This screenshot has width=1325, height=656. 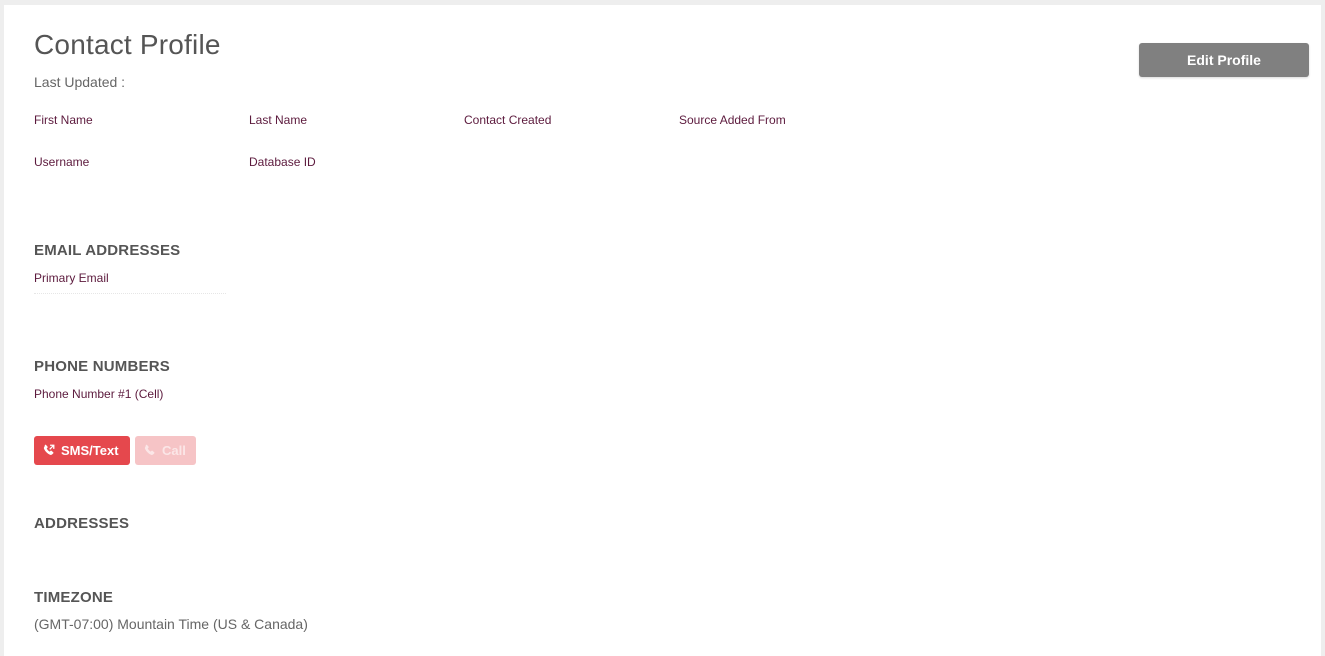 I want to click on phone-forward-icon, so click(x=49, y=449).